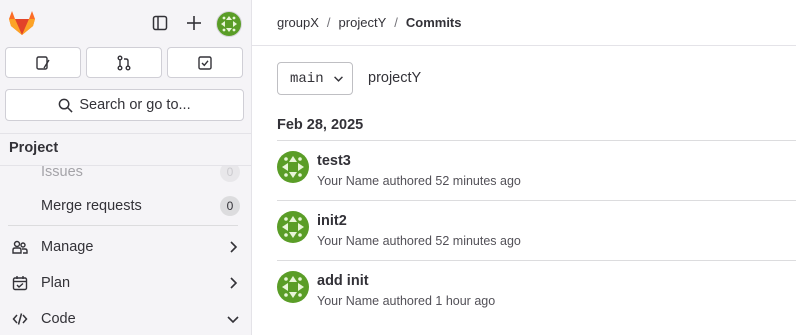 This screenshot has width=796, height=335. I want to click on commit-title-link: test3, so click(334, 161).